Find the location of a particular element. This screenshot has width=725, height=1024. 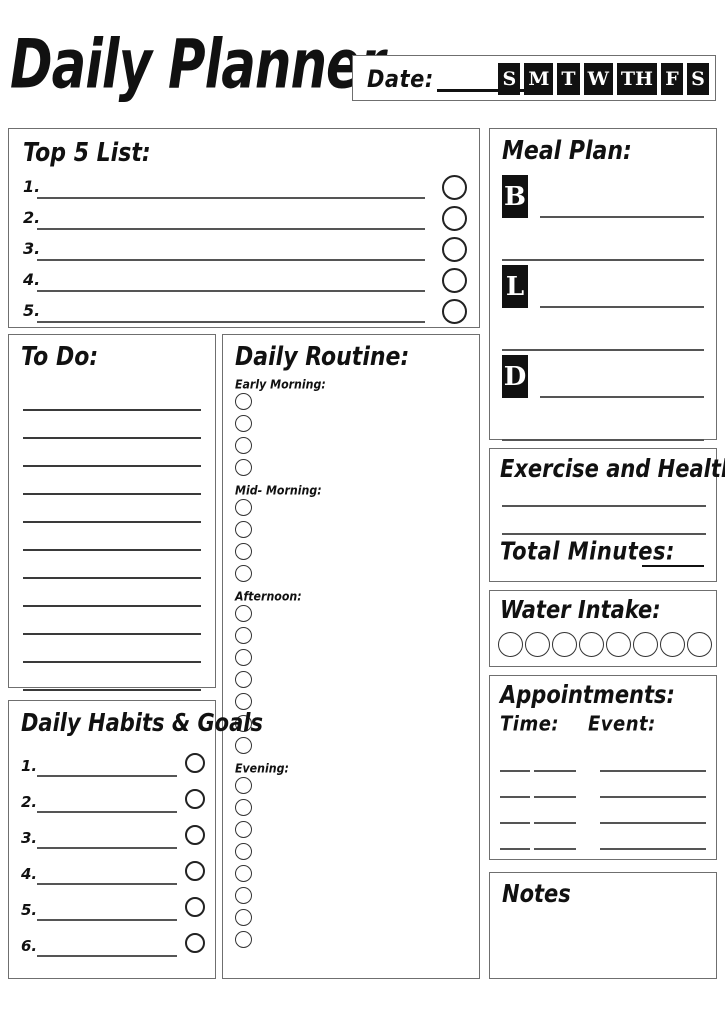

day-box-s-6: S is located at coordinates (698, 79).